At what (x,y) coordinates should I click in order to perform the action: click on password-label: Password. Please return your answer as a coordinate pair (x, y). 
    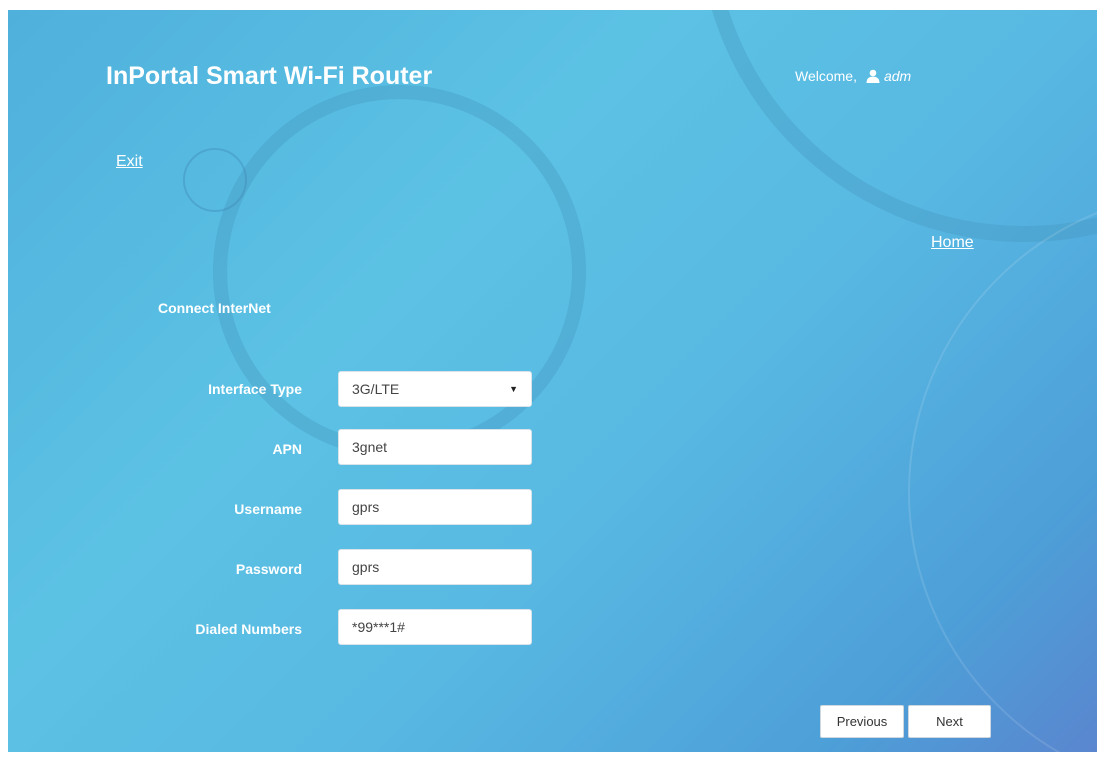
    Looking at the image, I should click on (268, 569).